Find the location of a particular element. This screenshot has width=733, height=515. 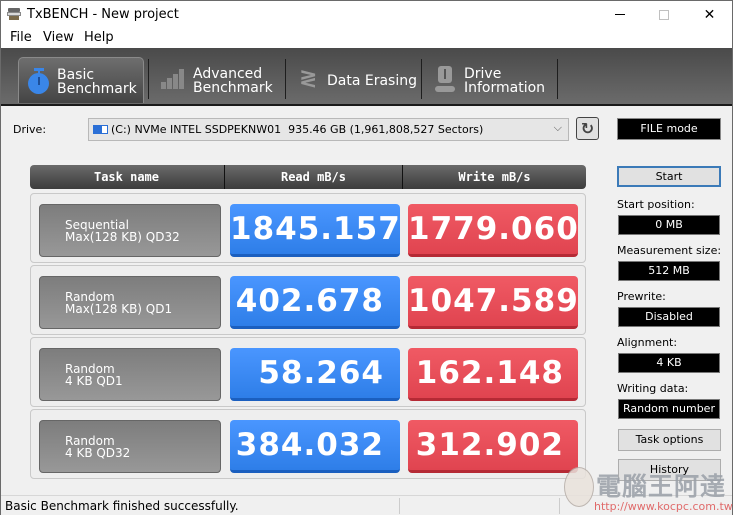

status-message: Basic Benchmark finished successfully. is located at coordinates (122, 506).